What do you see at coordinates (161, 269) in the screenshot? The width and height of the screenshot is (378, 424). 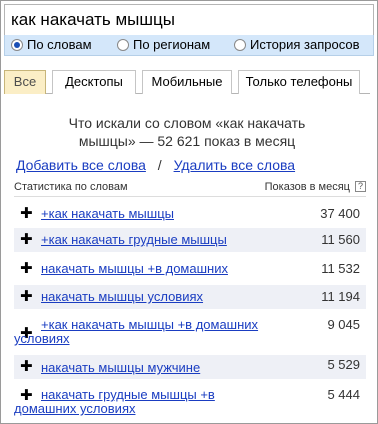 I see `phrase-link: накачать мышцы +в домашних` at bounding box center [161, 269].